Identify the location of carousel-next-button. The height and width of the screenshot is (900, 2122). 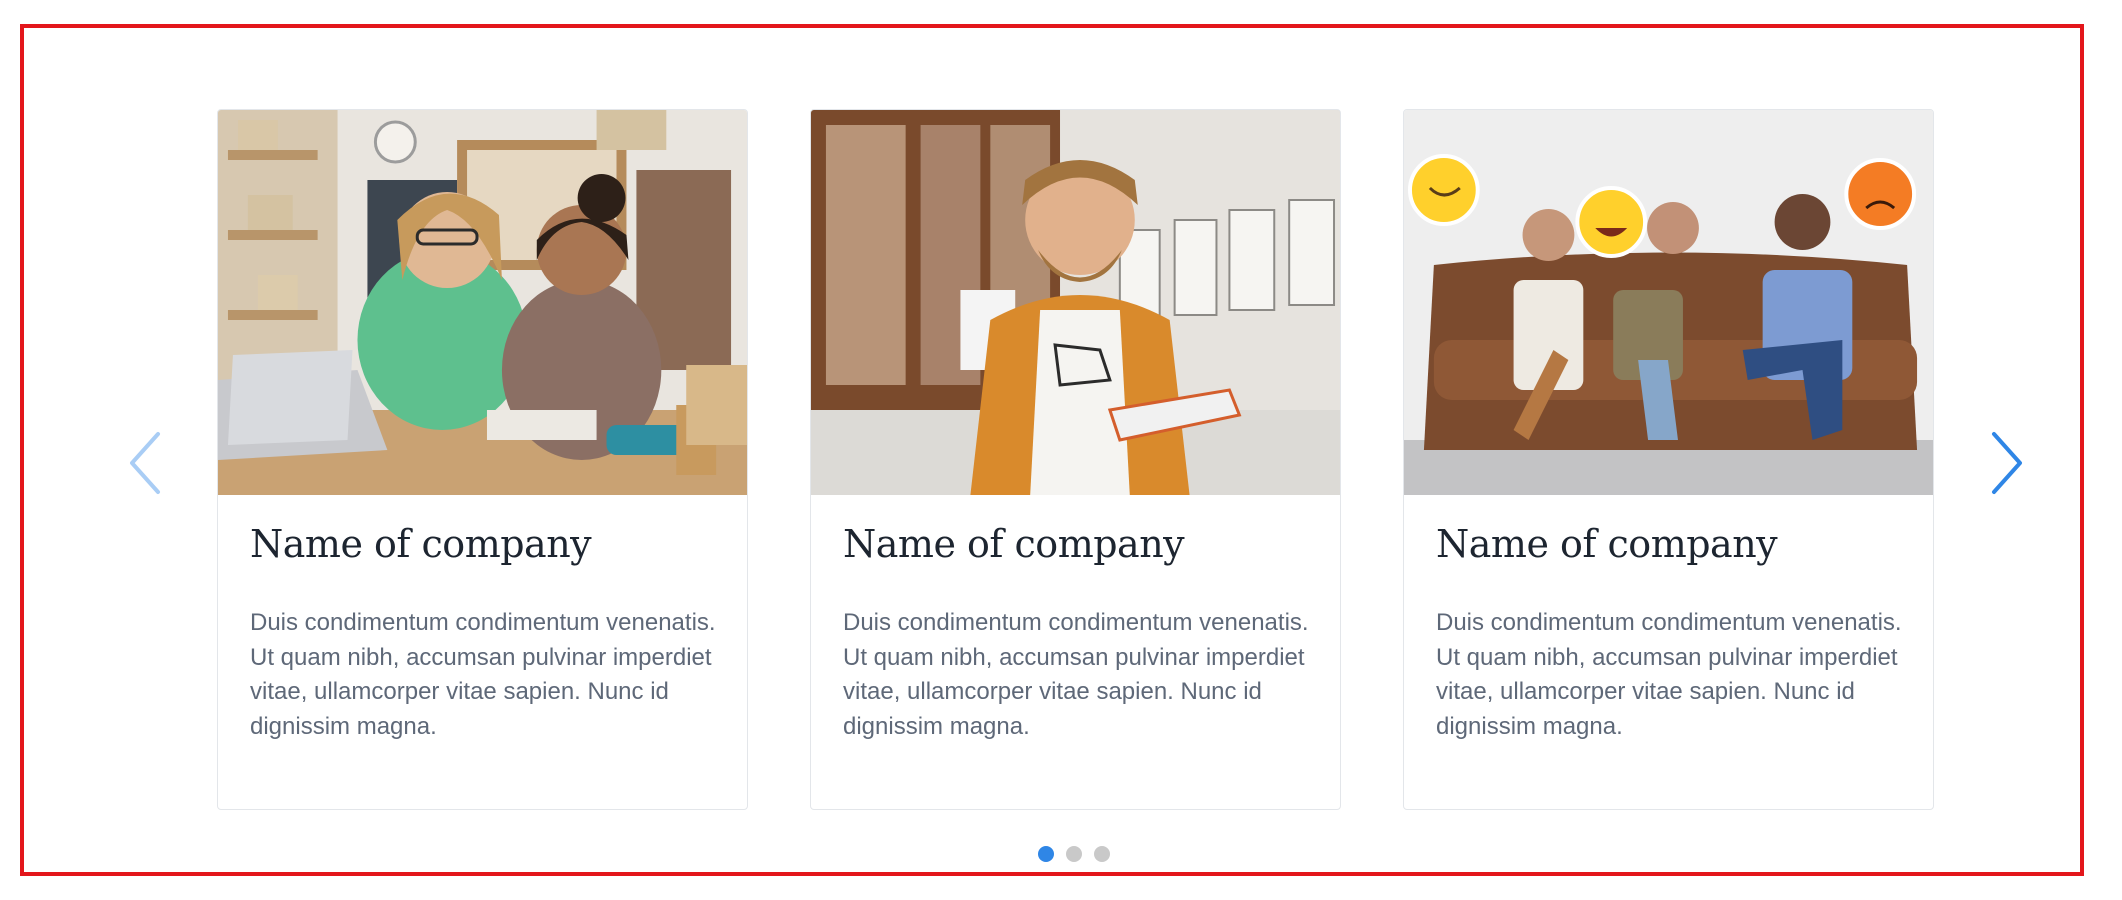
(2006, 463).